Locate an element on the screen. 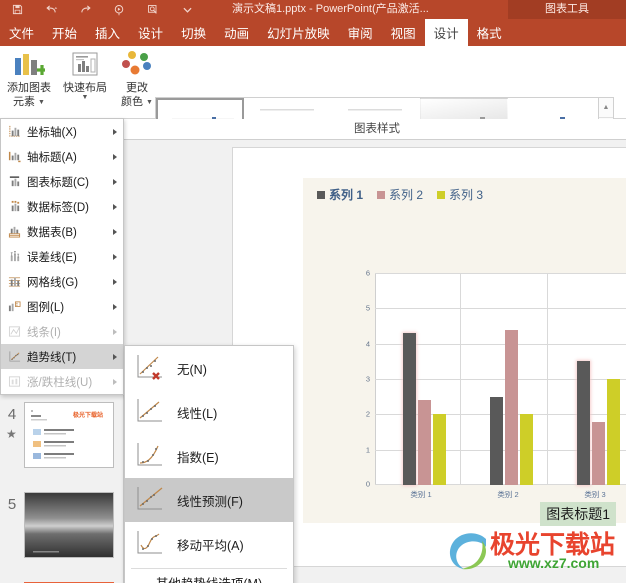 This screenshot has height=583, width=626. x-tick-cat2: 类别 2 is located at coordinates (508, 494).